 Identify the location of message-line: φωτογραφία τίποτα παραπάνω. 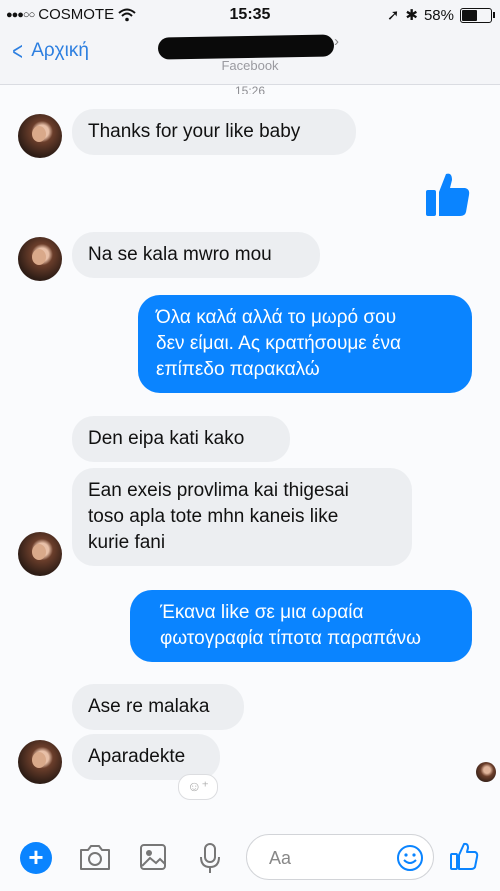
(290, 638).